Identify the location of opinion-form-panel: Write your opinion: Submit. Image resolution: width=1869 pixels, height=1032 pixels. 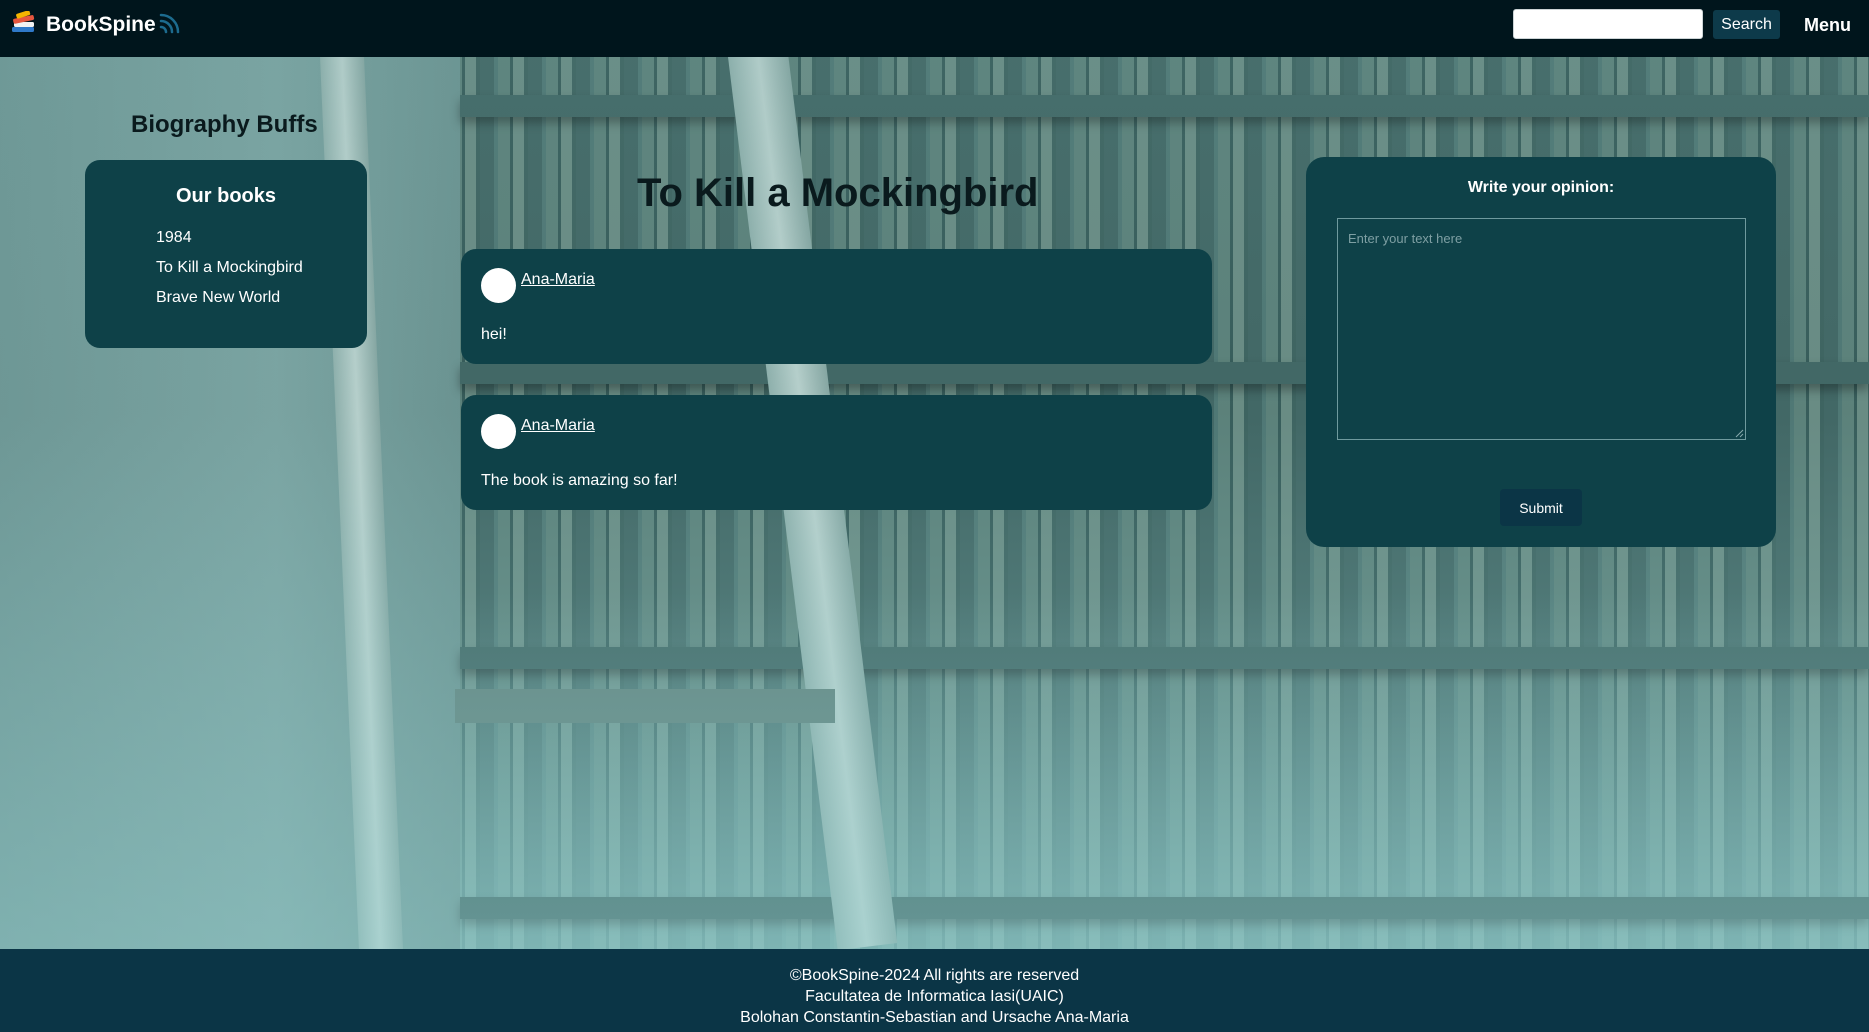
(1541, 352).